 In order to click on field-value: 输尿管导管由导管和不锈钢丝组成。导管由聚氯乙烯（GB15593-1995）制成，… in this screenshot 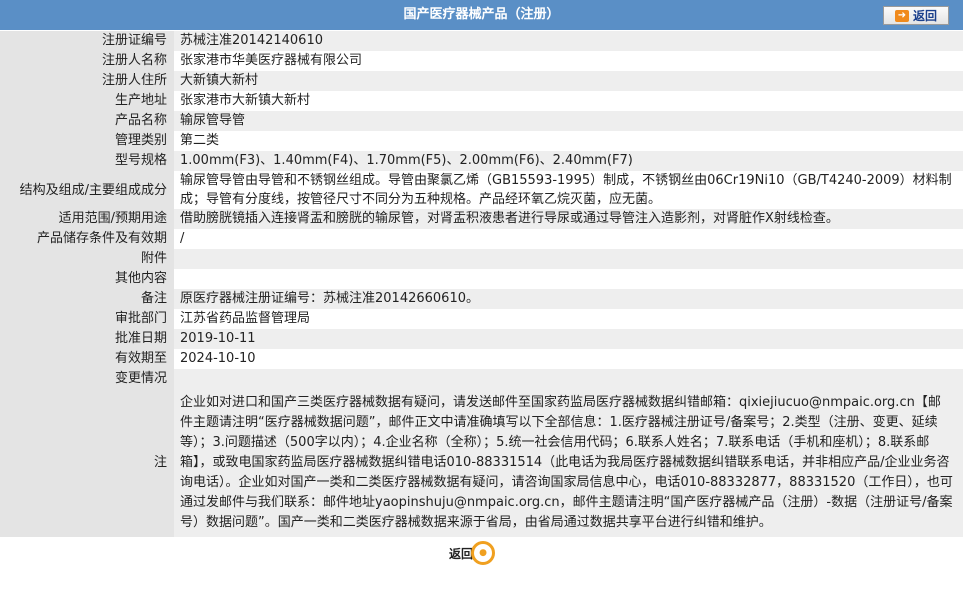, I will do `click(568, 190)`.